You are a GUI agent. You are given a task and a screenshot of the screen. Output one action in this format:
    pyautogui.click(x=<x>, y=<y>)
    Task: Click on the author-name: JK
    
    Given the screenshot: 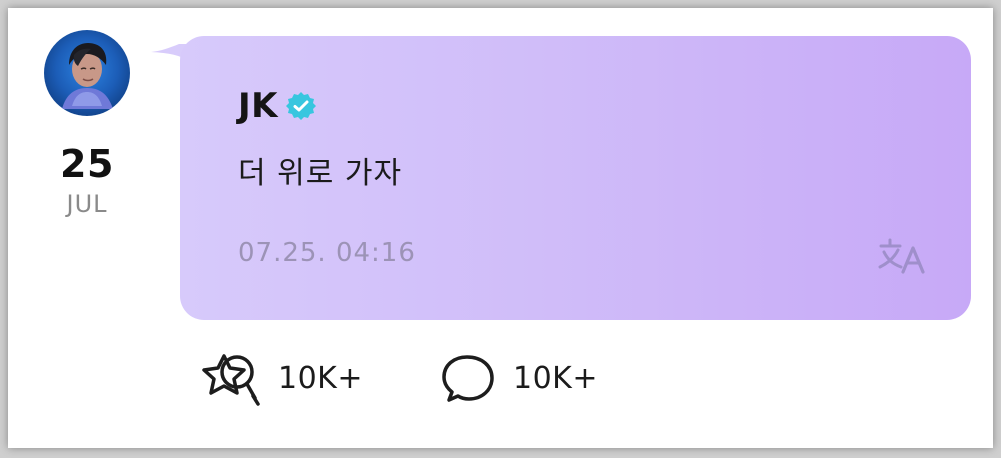 What is the action you would take?
    pyautogui.click(x=258, y=106)
    